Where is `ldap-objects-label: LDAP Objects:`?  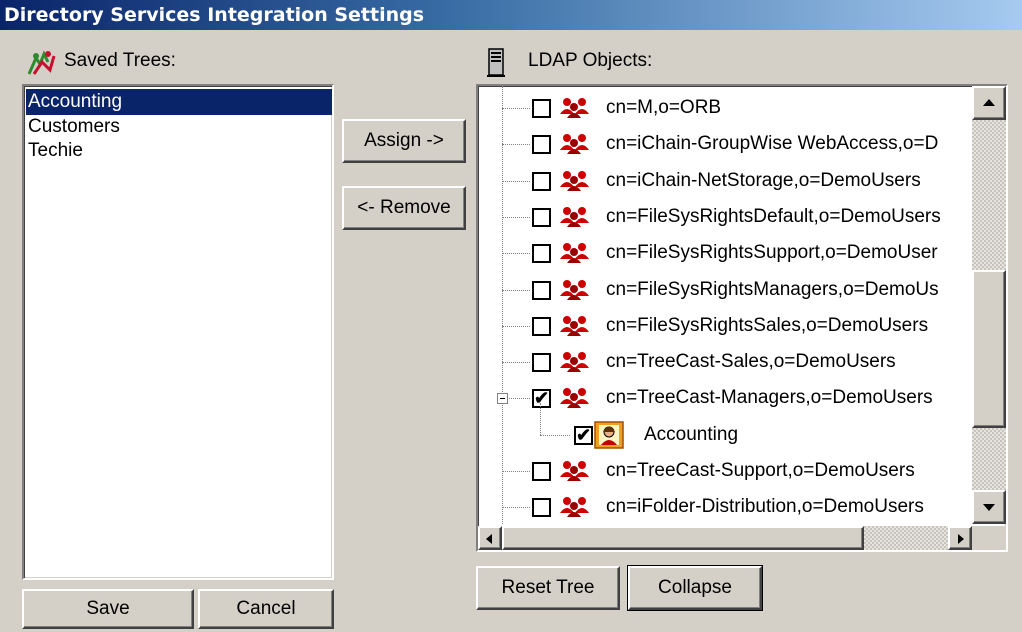
ldap-objects-label: LDAP Objects: is located at coordinates (590, 60).